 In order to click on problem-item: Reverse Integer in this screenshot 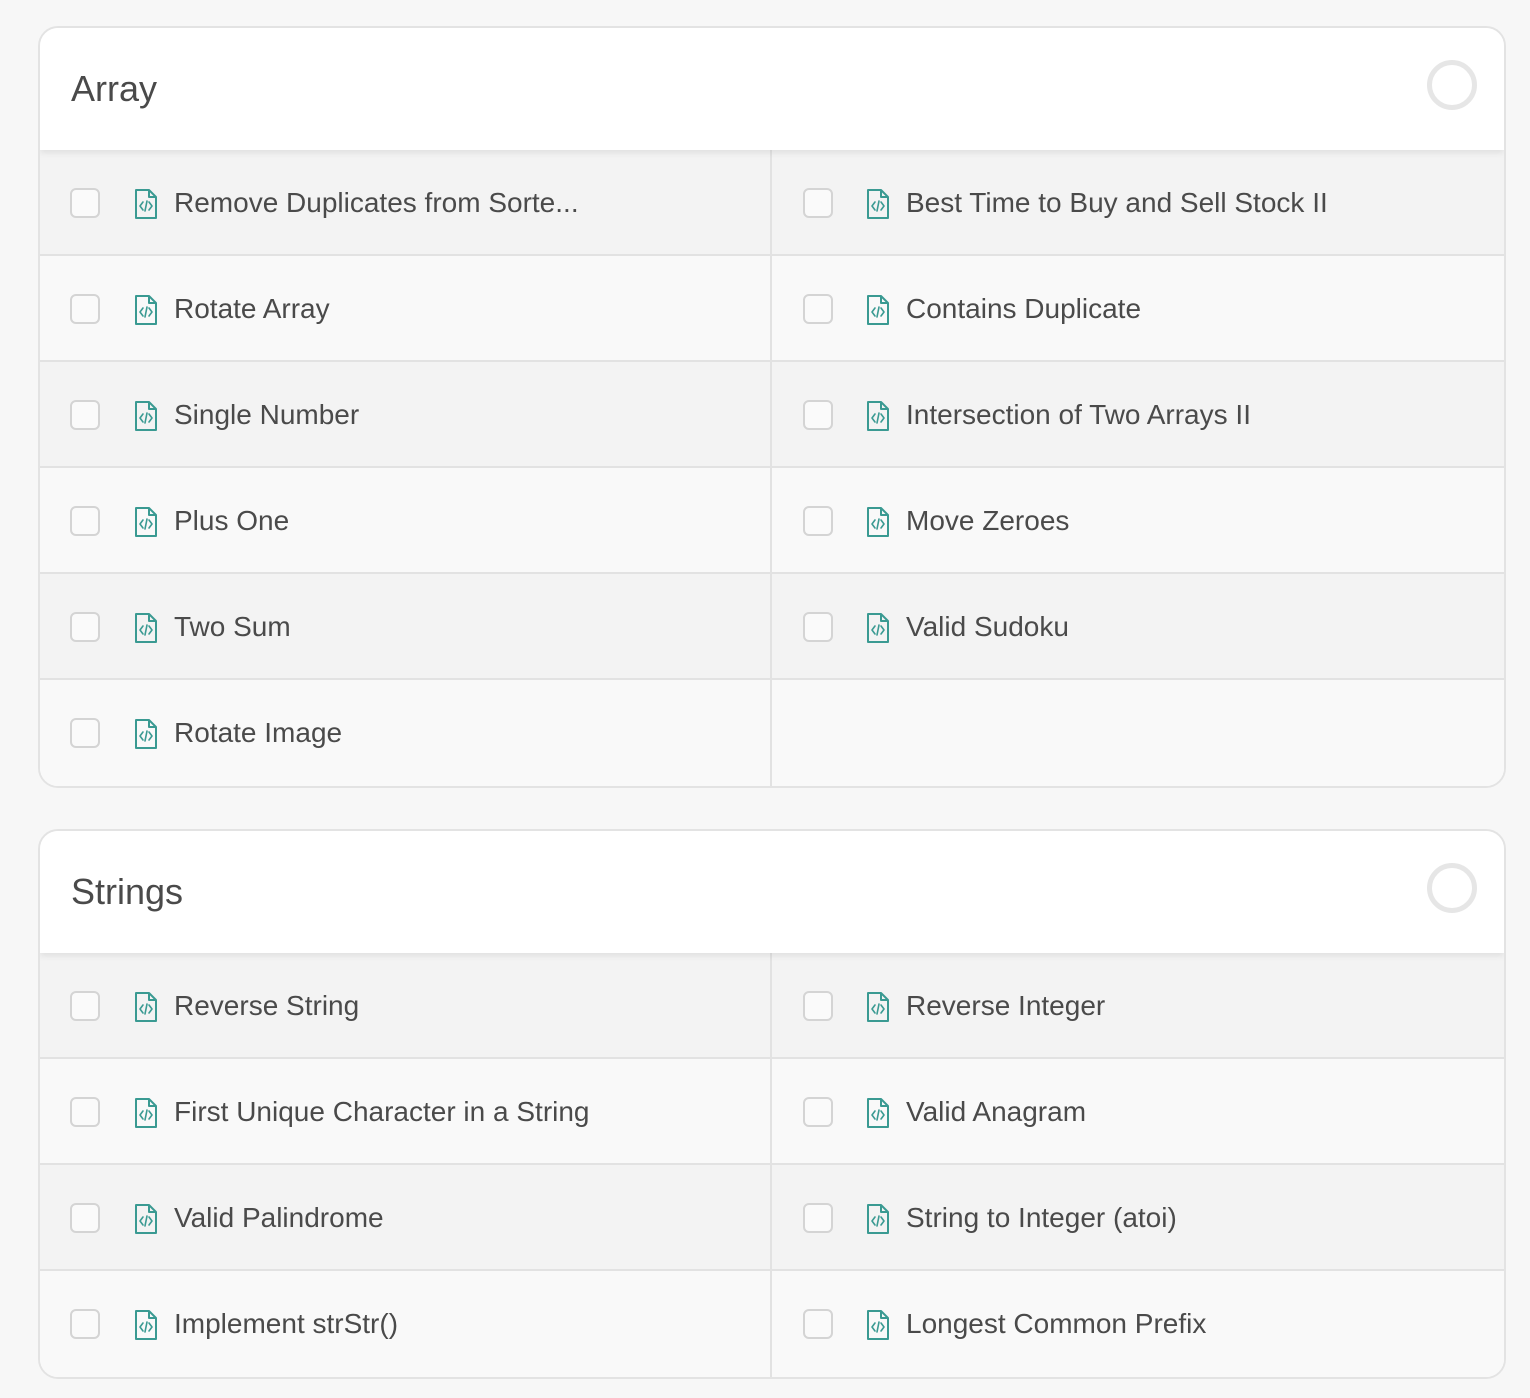, I will do `click(1138, 1006)`.